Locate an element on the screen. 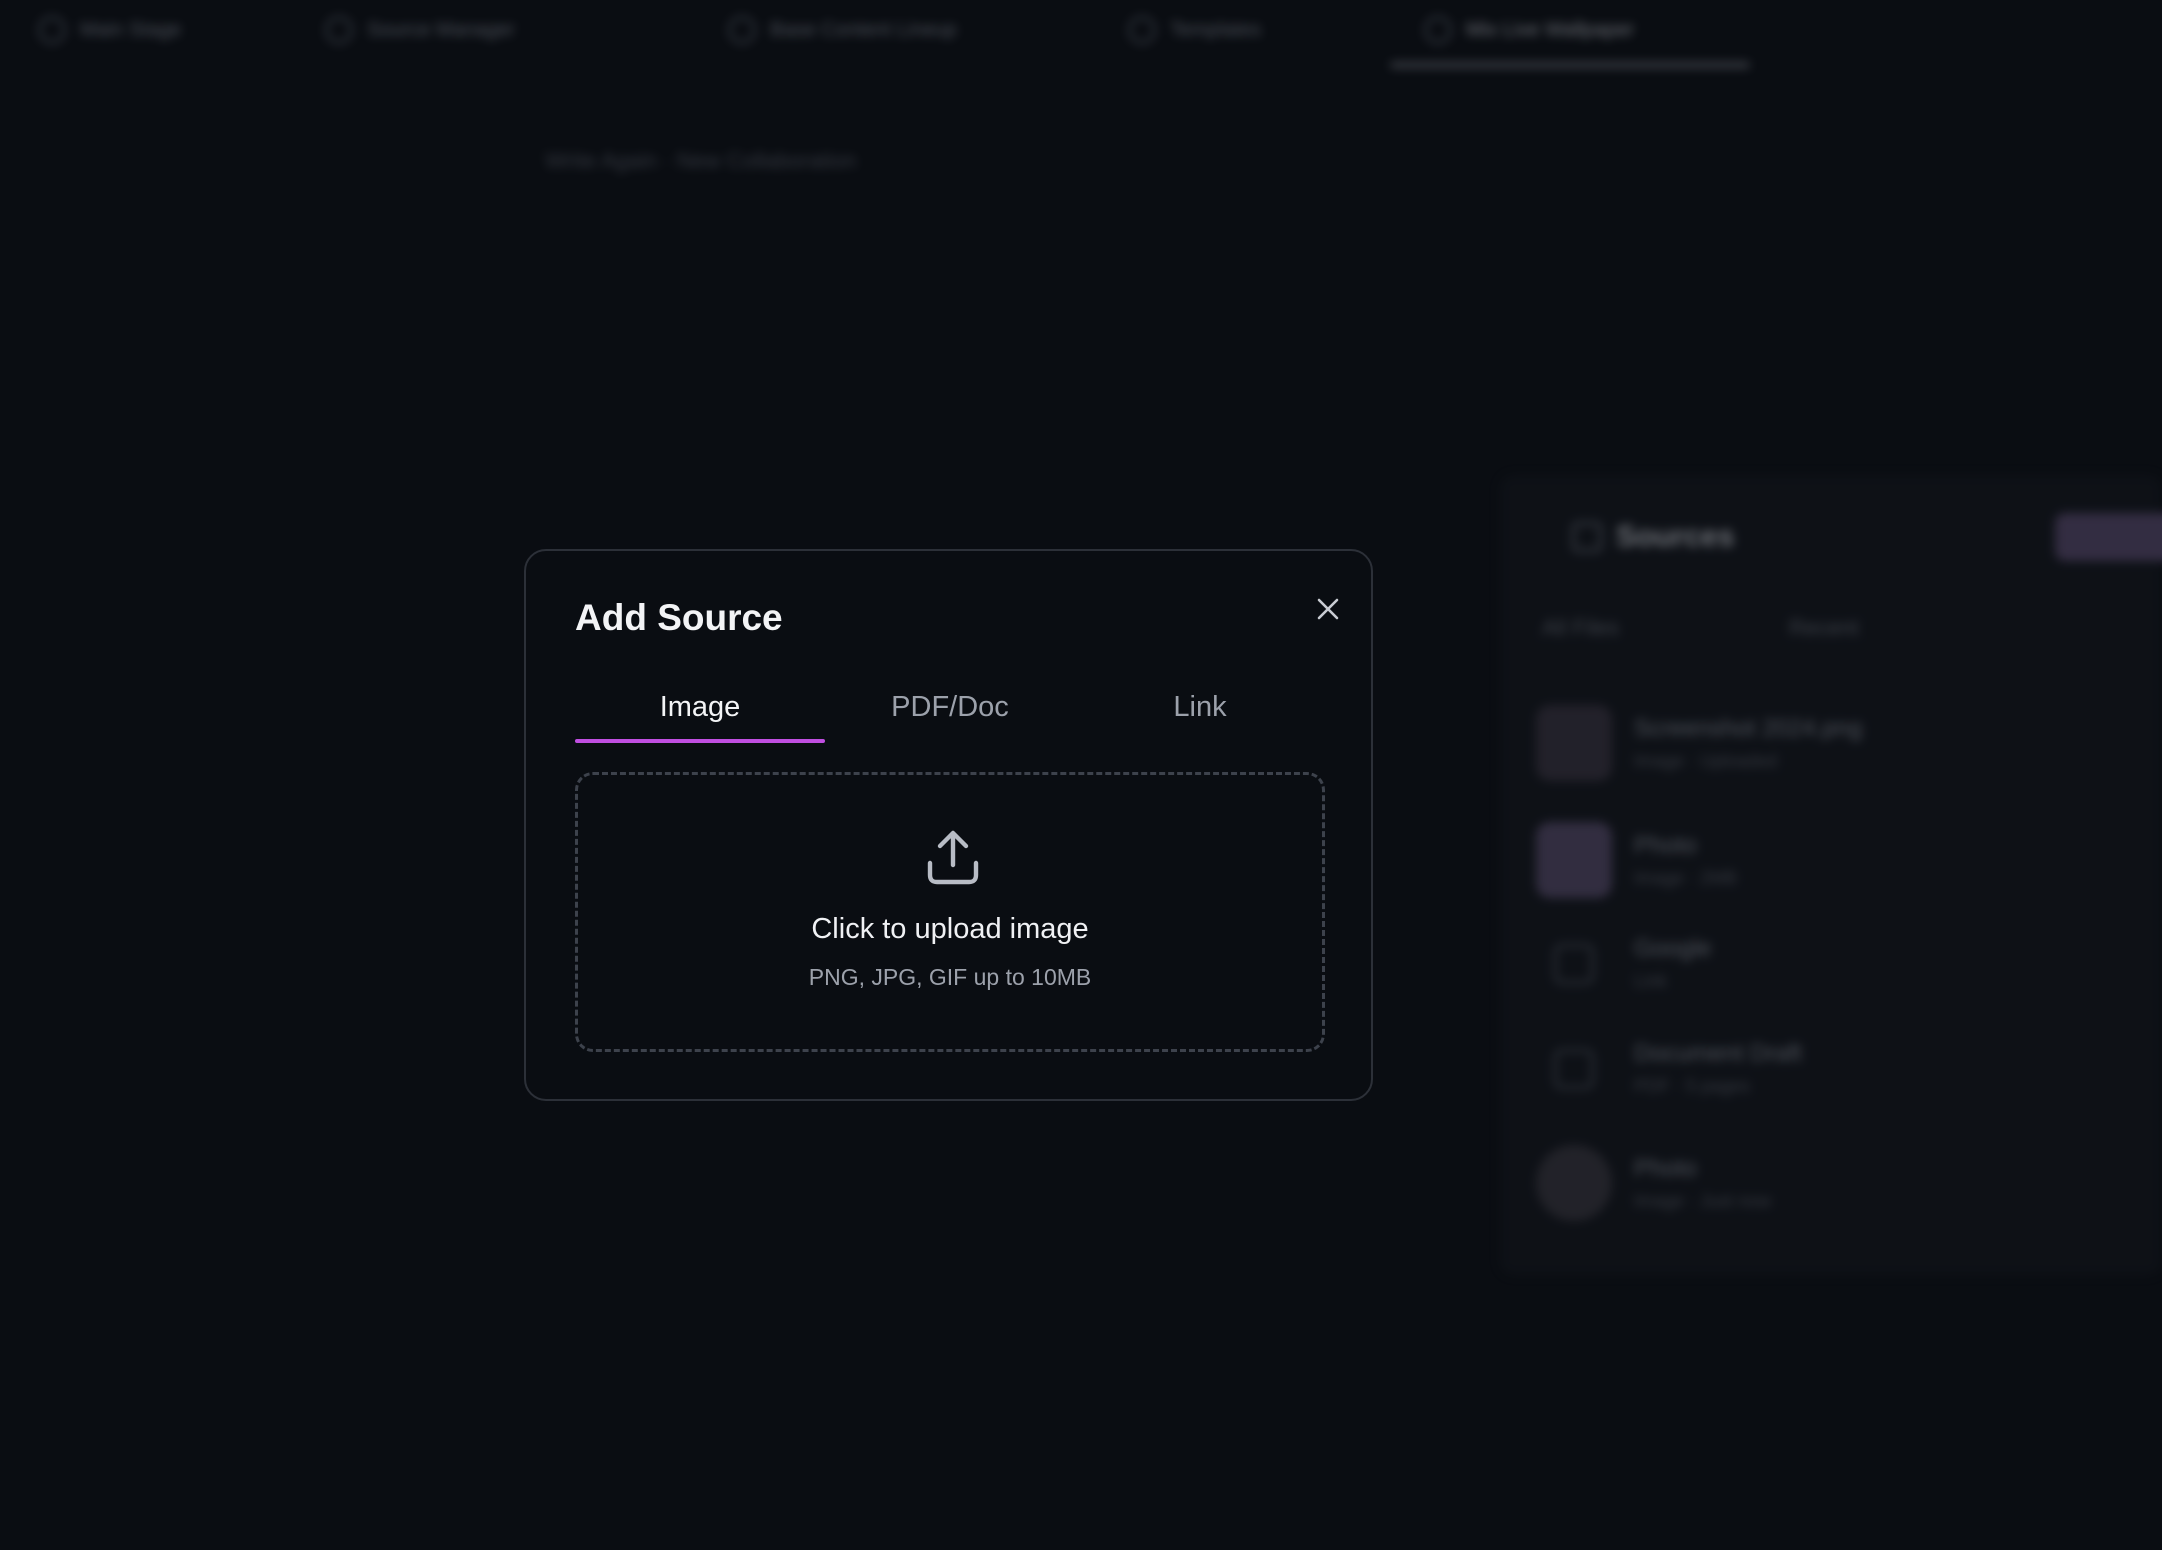  source-type-tabs: Image PDF/Doc Link is located at coordinates (950, 707).